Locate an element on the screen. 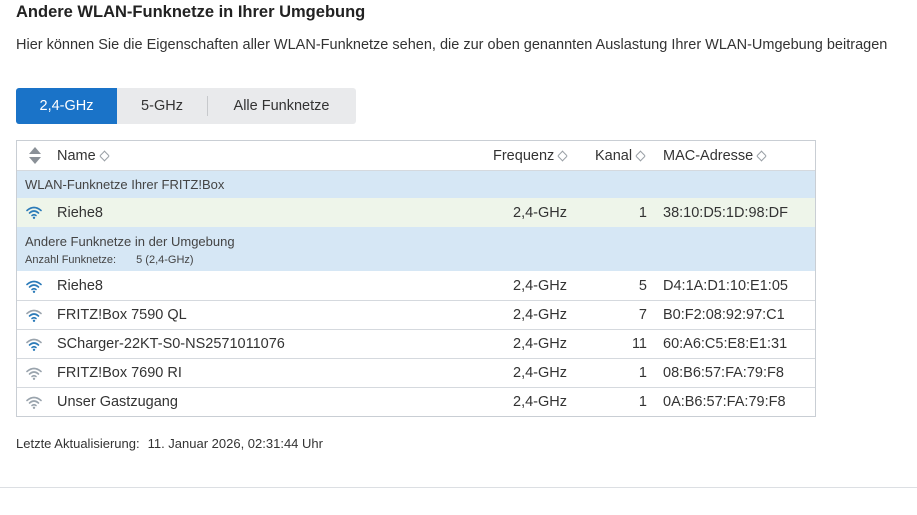 Image resolution: width=917 pixels, height=515 pixels. divider is located at coordinates (458, 487).